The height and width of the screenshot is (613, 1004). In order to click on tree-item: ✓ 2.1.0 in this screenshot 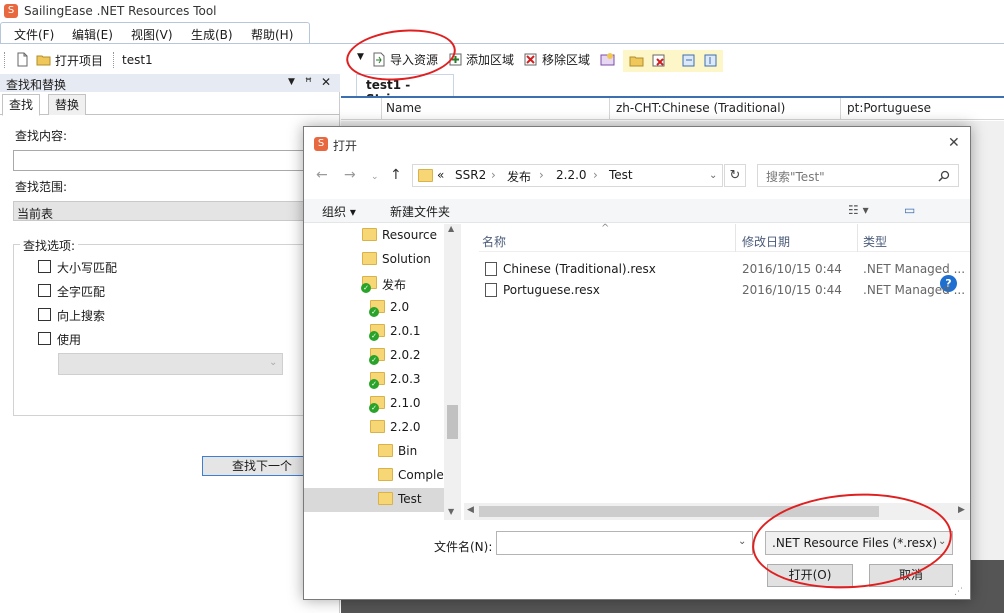, I will do `click(374, 404)`.